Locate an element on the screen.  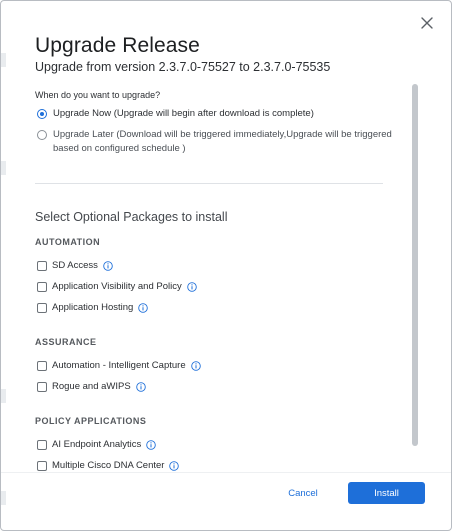
scrollbar-thumb is located at coordinates (415, 265).